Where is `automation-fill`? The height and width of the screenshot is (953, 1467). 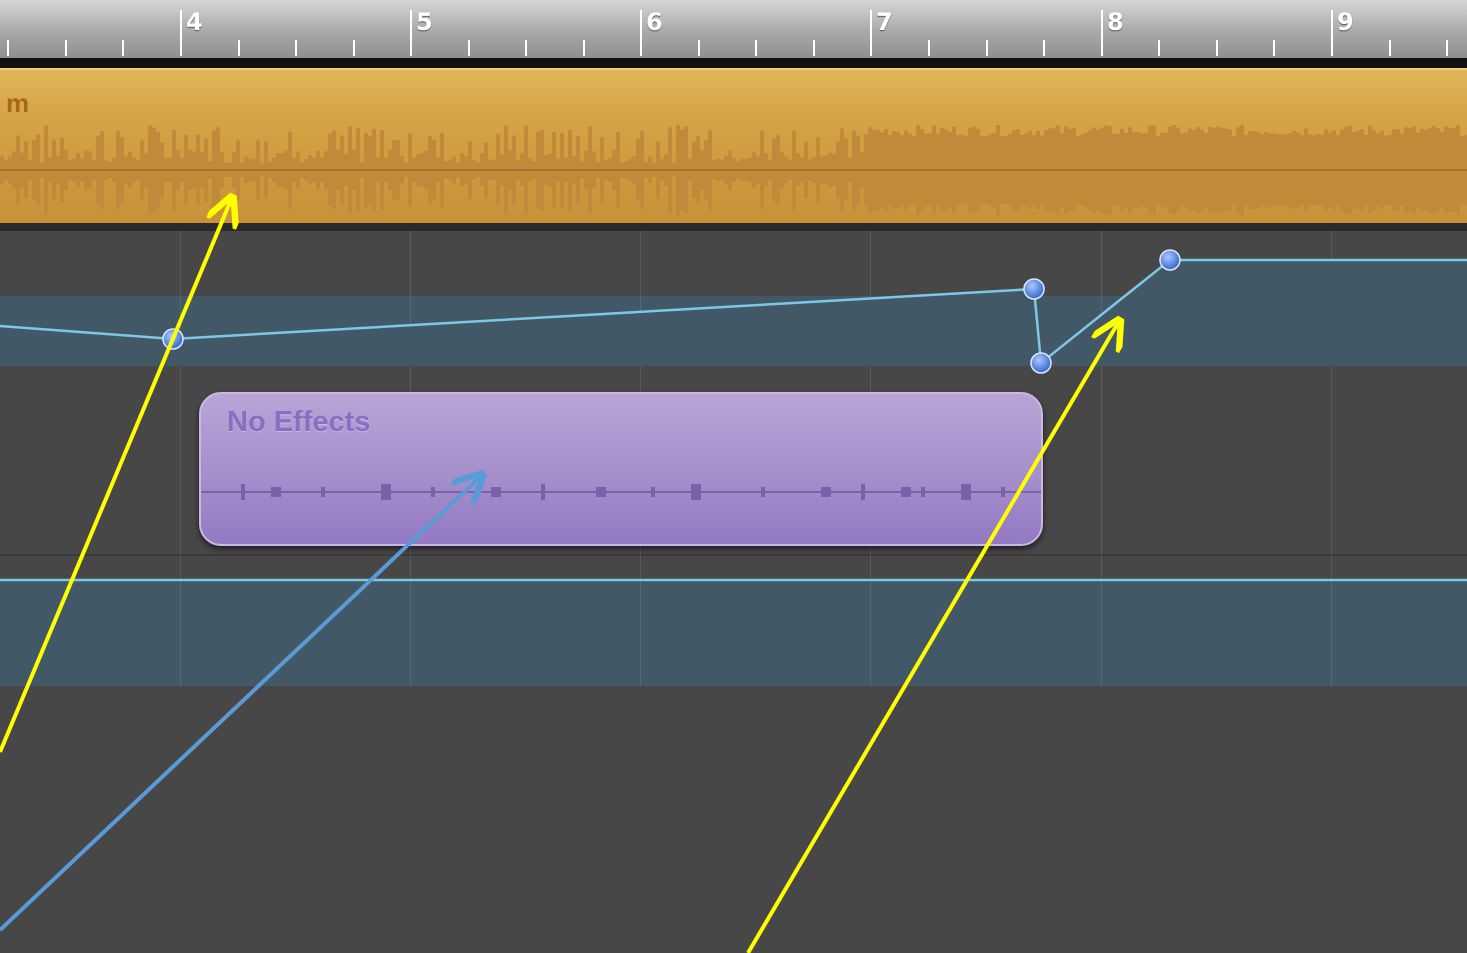
automation-fill is located at coordinates (733, 313).